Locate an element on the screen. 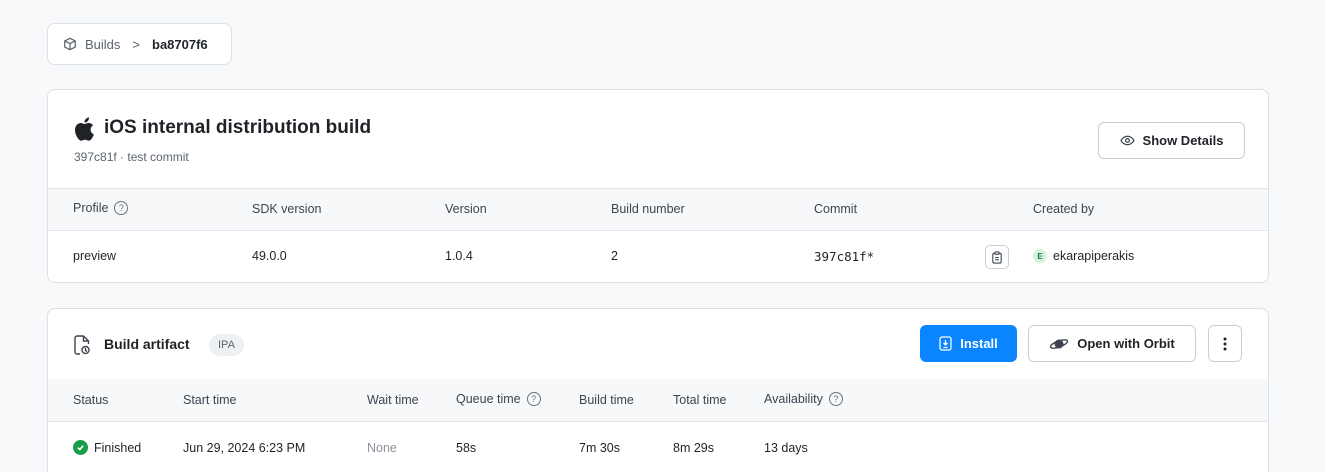  apple-icon is located at coordinates (84, 129).